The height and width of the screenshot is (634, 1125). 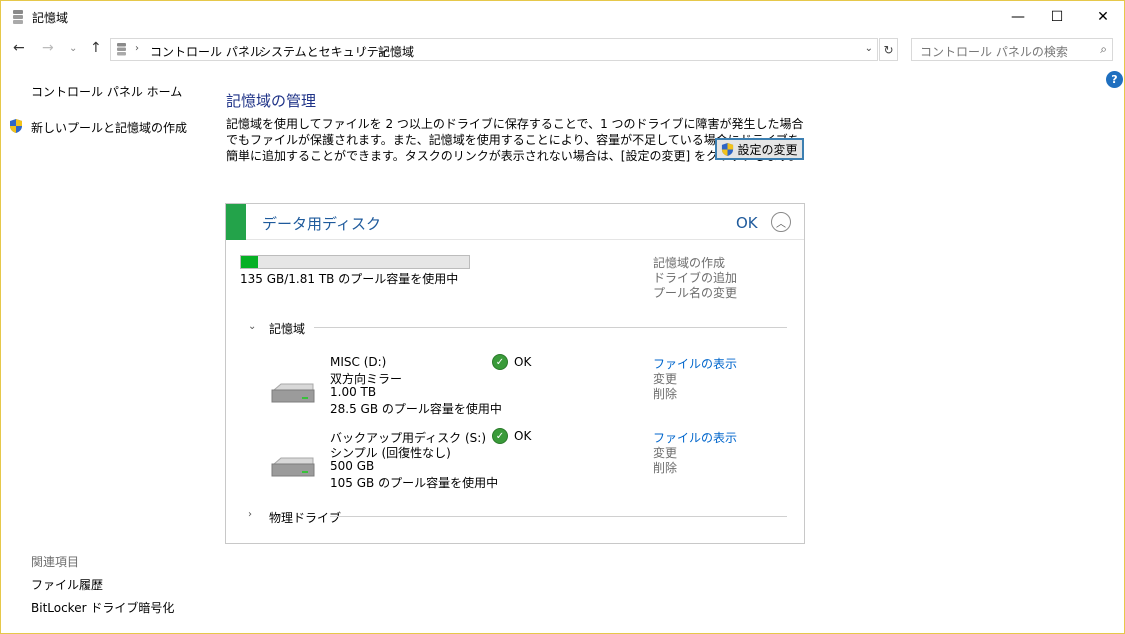 What do you see at coordinates (109, 127) in the screenshot?
I see `create-pool-link: 新しいプールと記憶域の作成` at bounding box center [109, 127].